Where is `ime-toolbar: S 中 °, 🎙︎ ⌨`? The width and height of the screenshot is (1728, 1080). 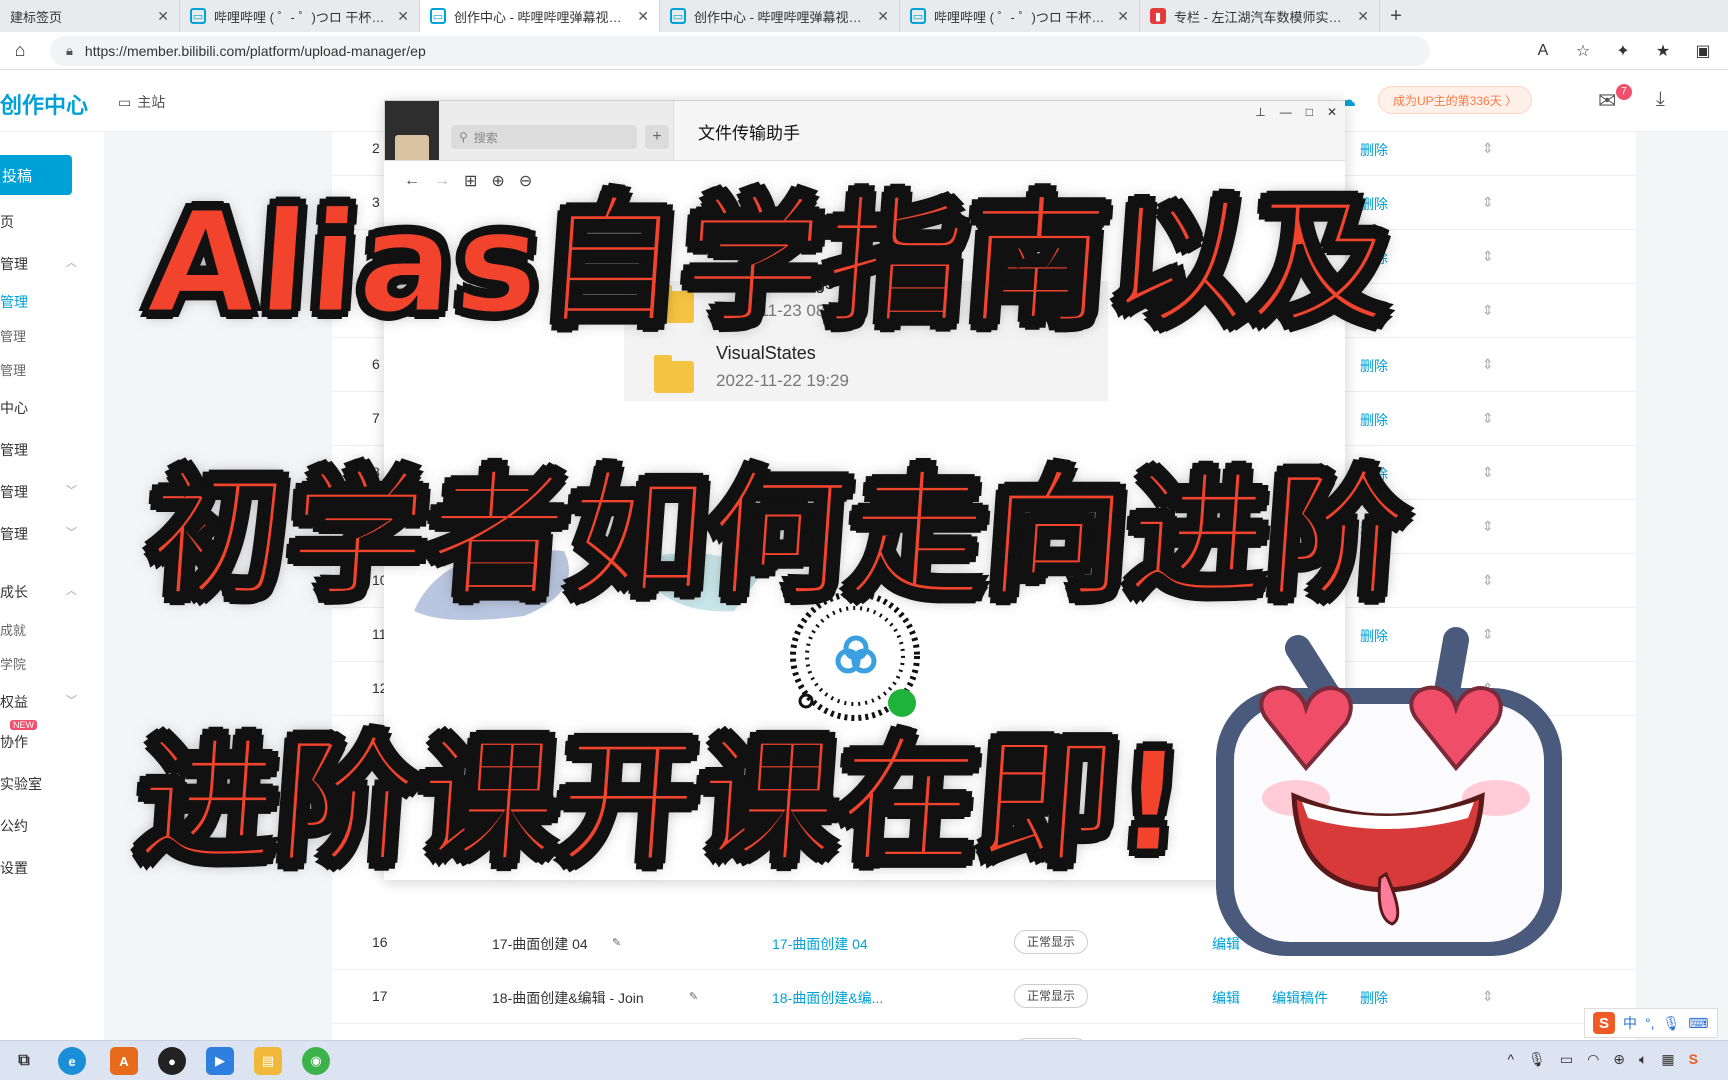 ime-toolbar: S 中 °, 🎙︎ ⌨ is located at coordinates (1651, 1023).